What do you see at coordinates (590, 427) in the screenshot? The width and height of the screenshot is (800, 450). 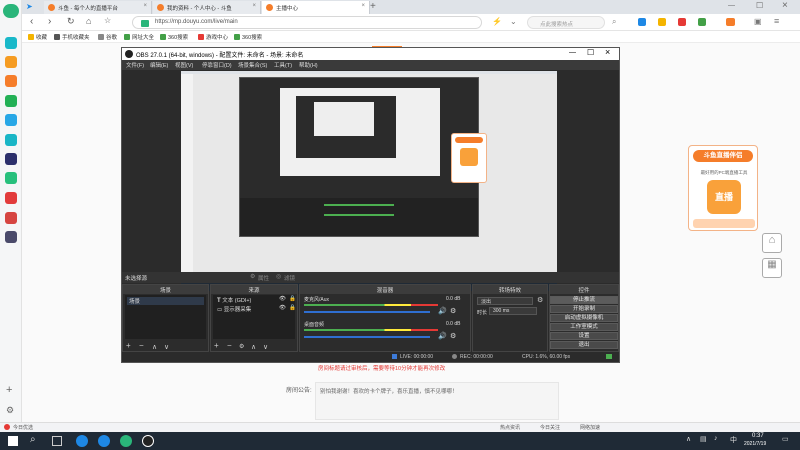 I see `status-item: 网络加速` at bounding box center [590, 427].